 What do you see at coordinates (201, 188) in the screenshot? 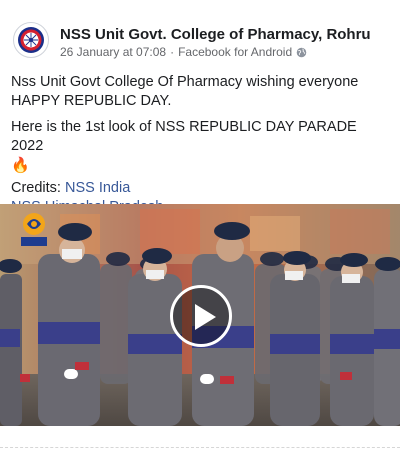
I see `credits-line: Credits: NSS India` at bounding box center [201, 188].